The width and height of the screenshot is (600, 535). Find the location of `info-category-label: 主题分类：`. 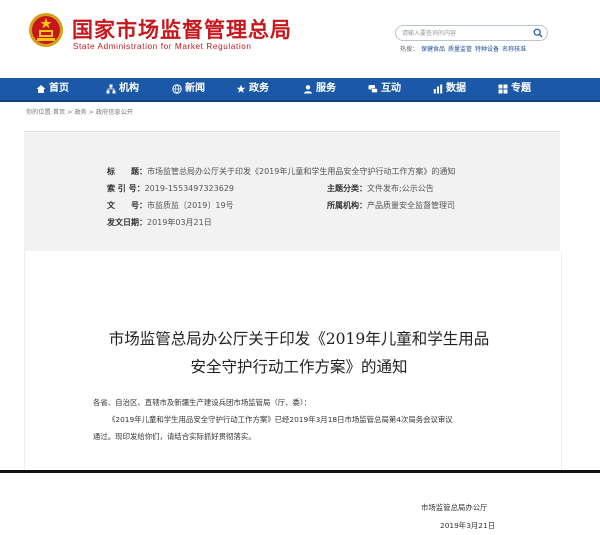

info-category-label: 主题分类： is located at coordinates (347, 188).